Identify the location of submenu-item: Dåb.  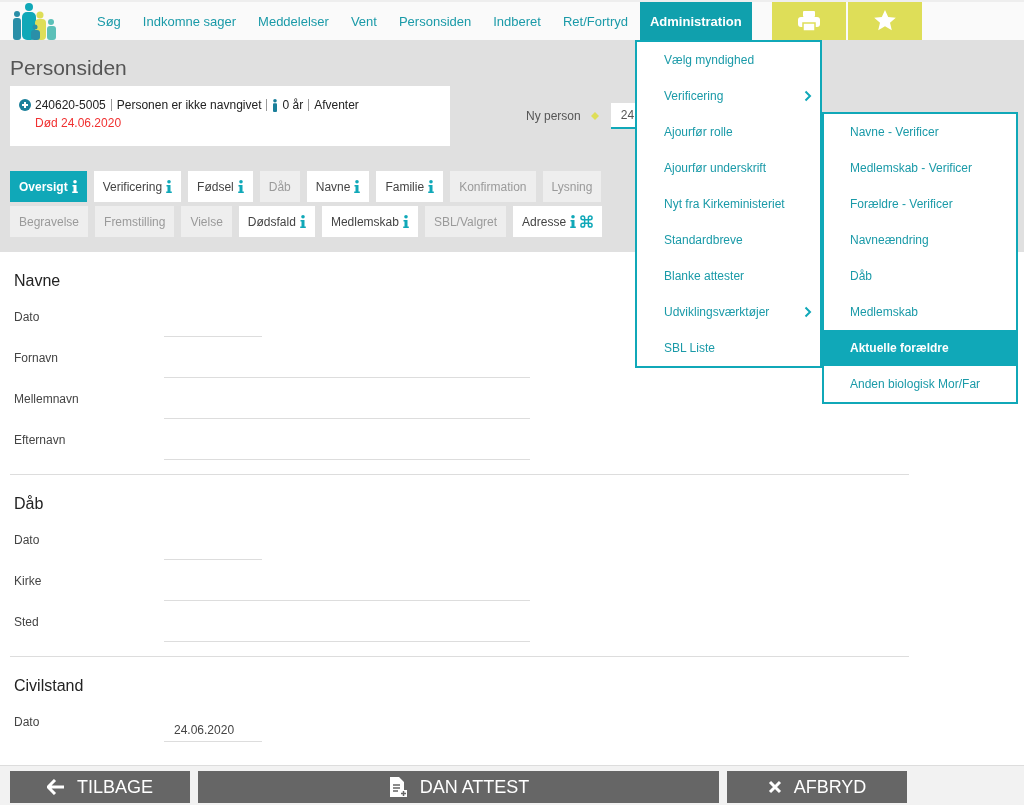
(920, 276).